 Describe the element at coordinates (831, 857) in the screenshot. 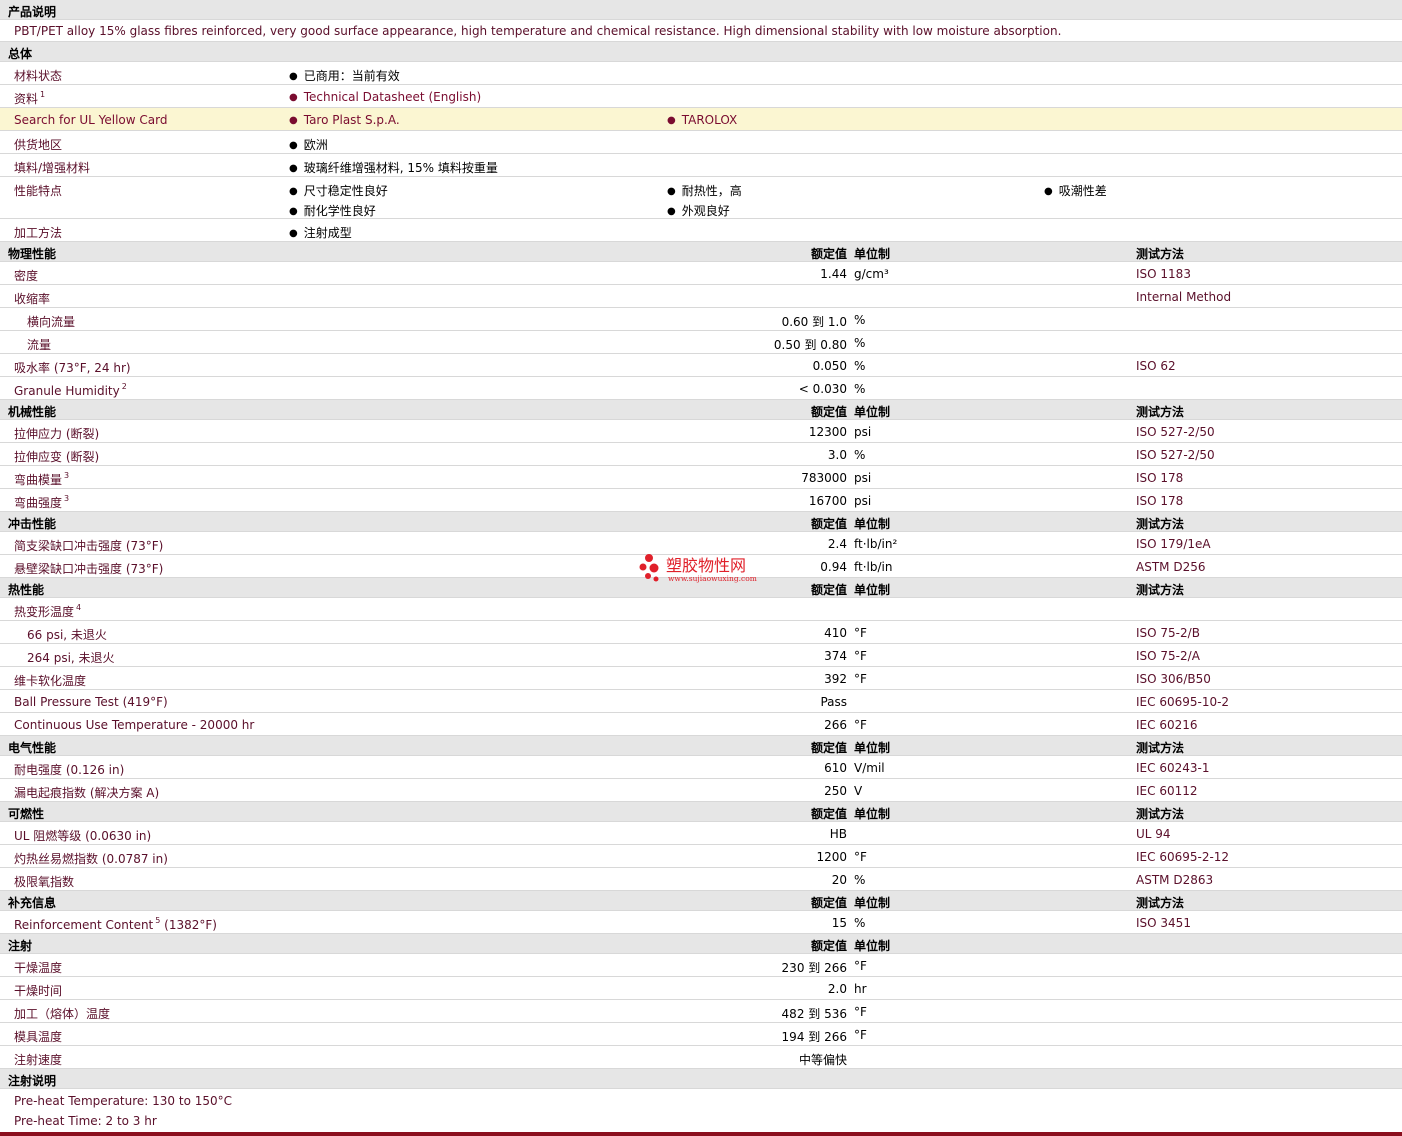

I see `property-value: 1200` at that location.